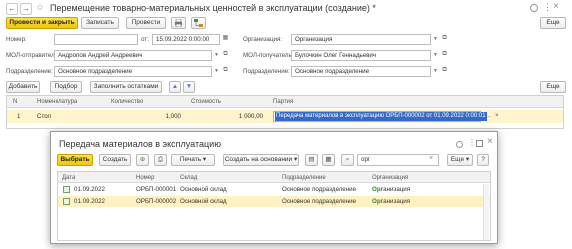 This screenshot has height=249, width=572. I want to click on header-n: N, so click(15, 102).